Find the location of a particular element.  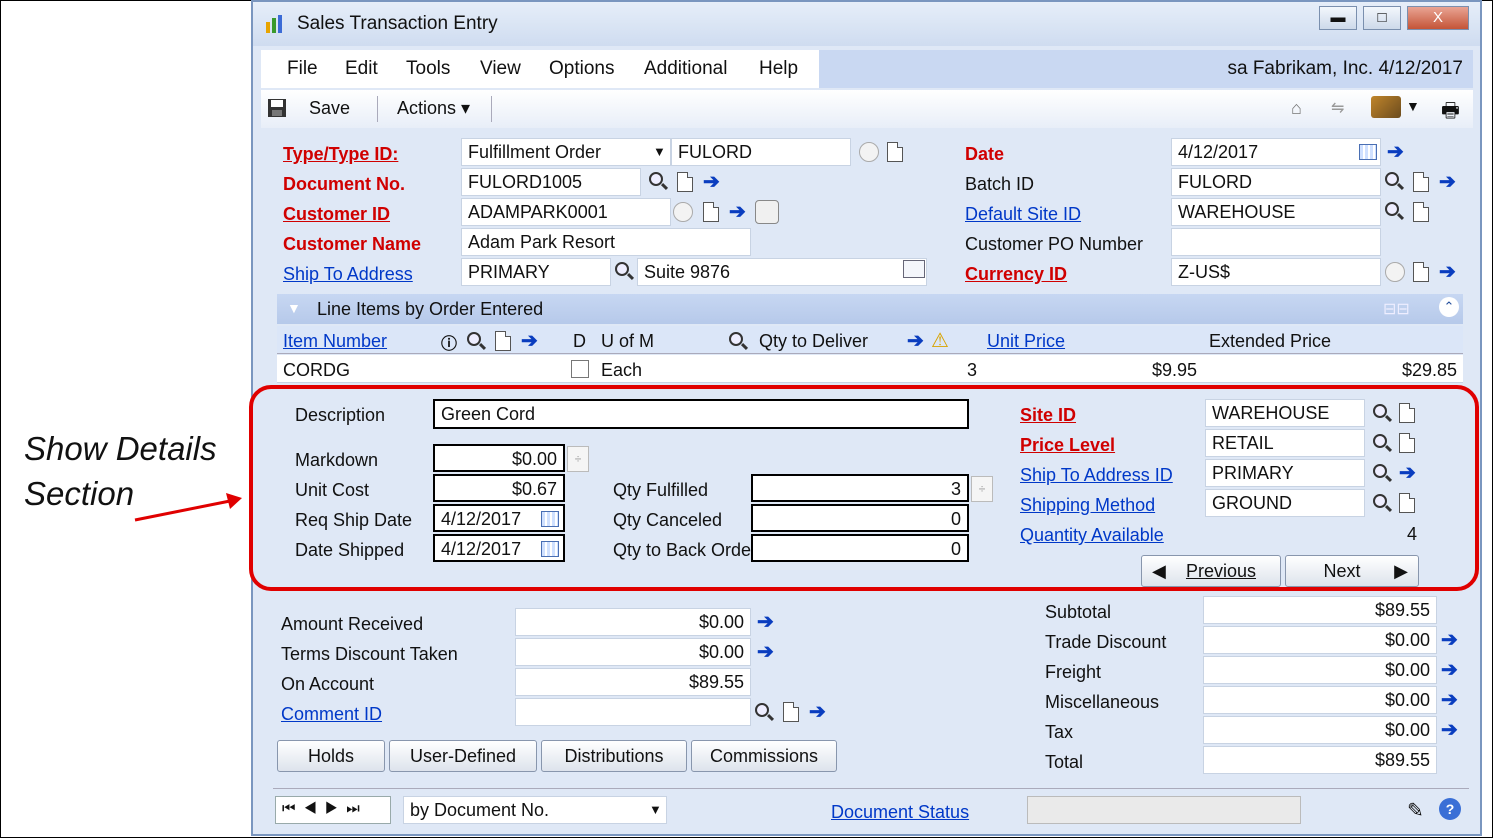

collapse-up-icon: ⌃ is located at coordinates (1449, 307).